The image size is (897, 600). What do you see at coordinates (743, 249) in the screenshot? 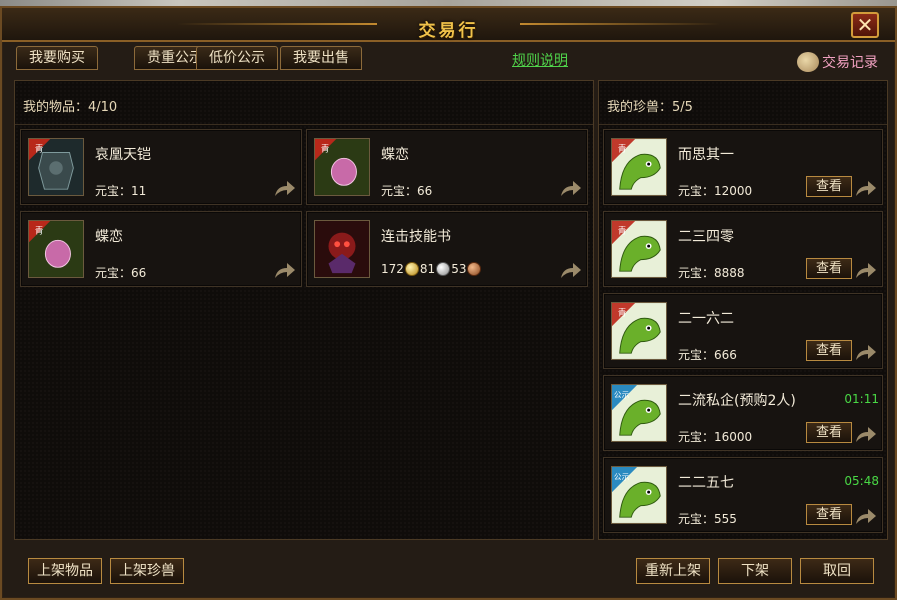
I see `pet-card: 青 二三四零 元宝：8888 查看` at bounding box center [743, 249].